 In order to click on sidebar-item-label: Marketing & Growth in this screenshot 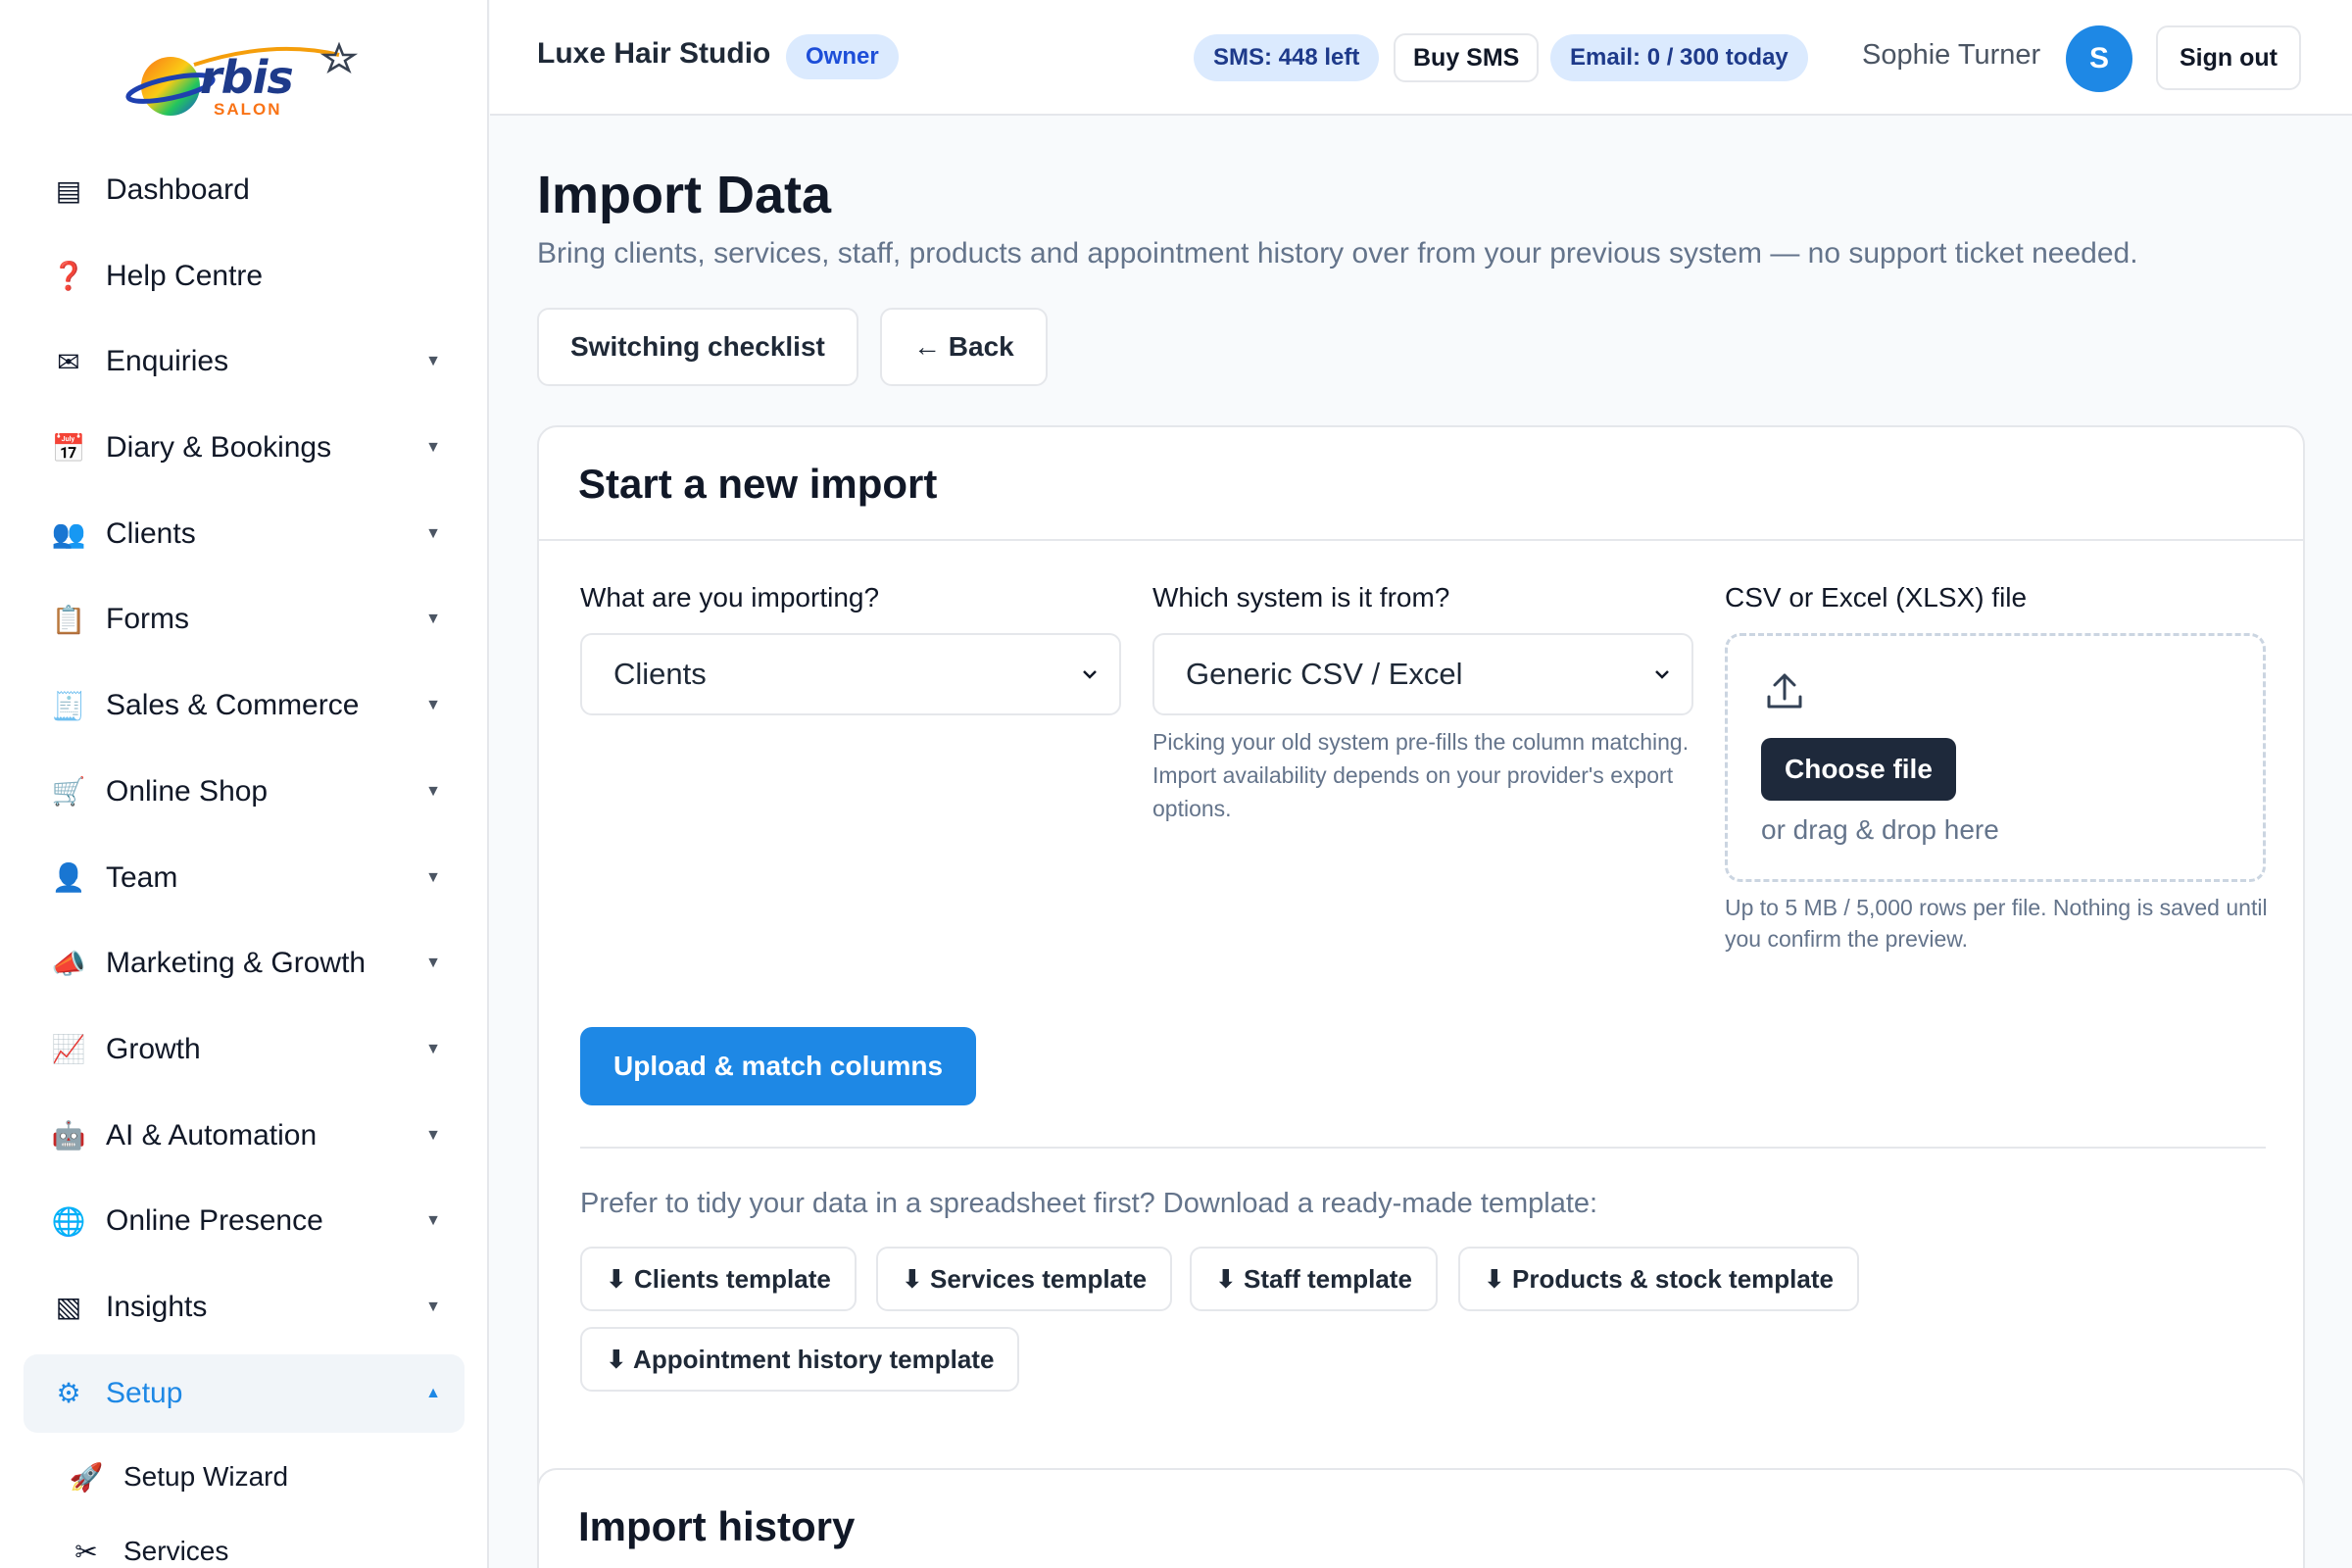, I will do `click(236, 964)`.